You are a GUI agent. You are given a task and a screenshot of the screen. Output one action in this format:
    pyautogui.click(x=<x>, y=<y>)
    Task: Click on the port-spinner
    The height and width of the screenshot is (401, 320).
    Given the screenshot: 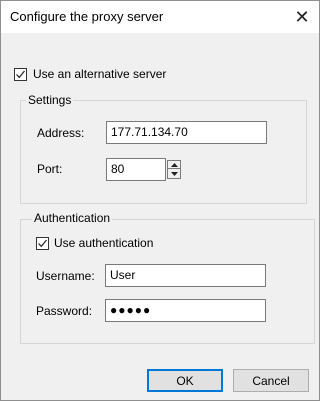 What is the action you would take?
    pyautogui.click(x=174, y=169)
    